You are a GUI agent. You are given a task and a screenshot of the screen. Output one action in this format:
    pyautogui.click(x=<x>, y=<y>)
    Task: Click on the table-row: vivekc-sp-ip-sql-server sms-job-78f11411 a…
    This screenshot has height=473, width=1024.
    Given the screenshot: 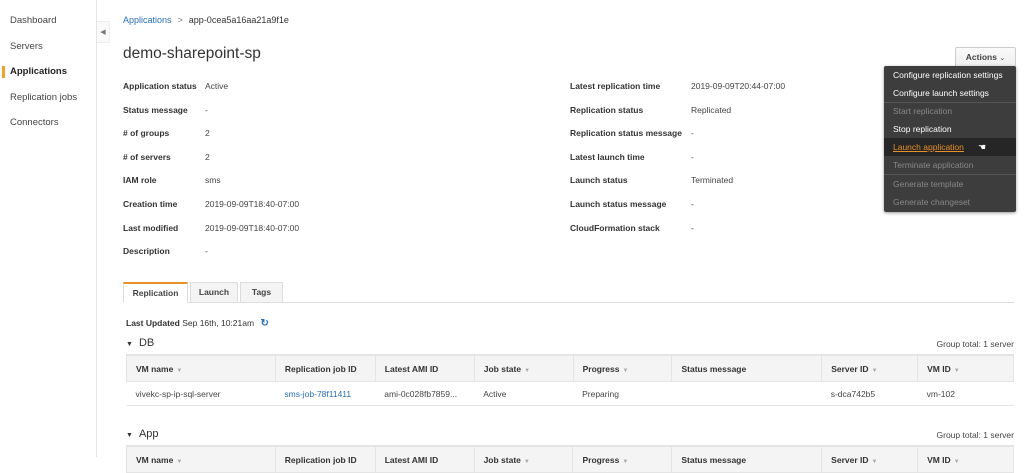 What is the action you would take?
    pyautogui.click(x=570, y=393)
    